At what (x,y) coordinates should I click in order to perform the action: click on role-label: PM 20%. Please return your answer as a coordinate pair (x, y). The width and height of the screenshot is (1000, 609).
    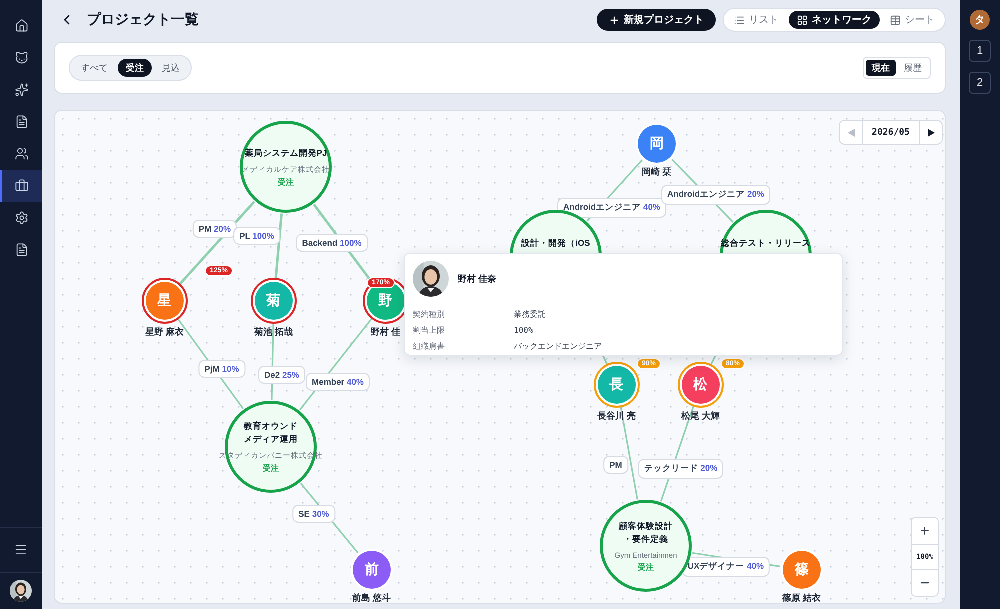
    Looking at the image, I should click on (215, 229).